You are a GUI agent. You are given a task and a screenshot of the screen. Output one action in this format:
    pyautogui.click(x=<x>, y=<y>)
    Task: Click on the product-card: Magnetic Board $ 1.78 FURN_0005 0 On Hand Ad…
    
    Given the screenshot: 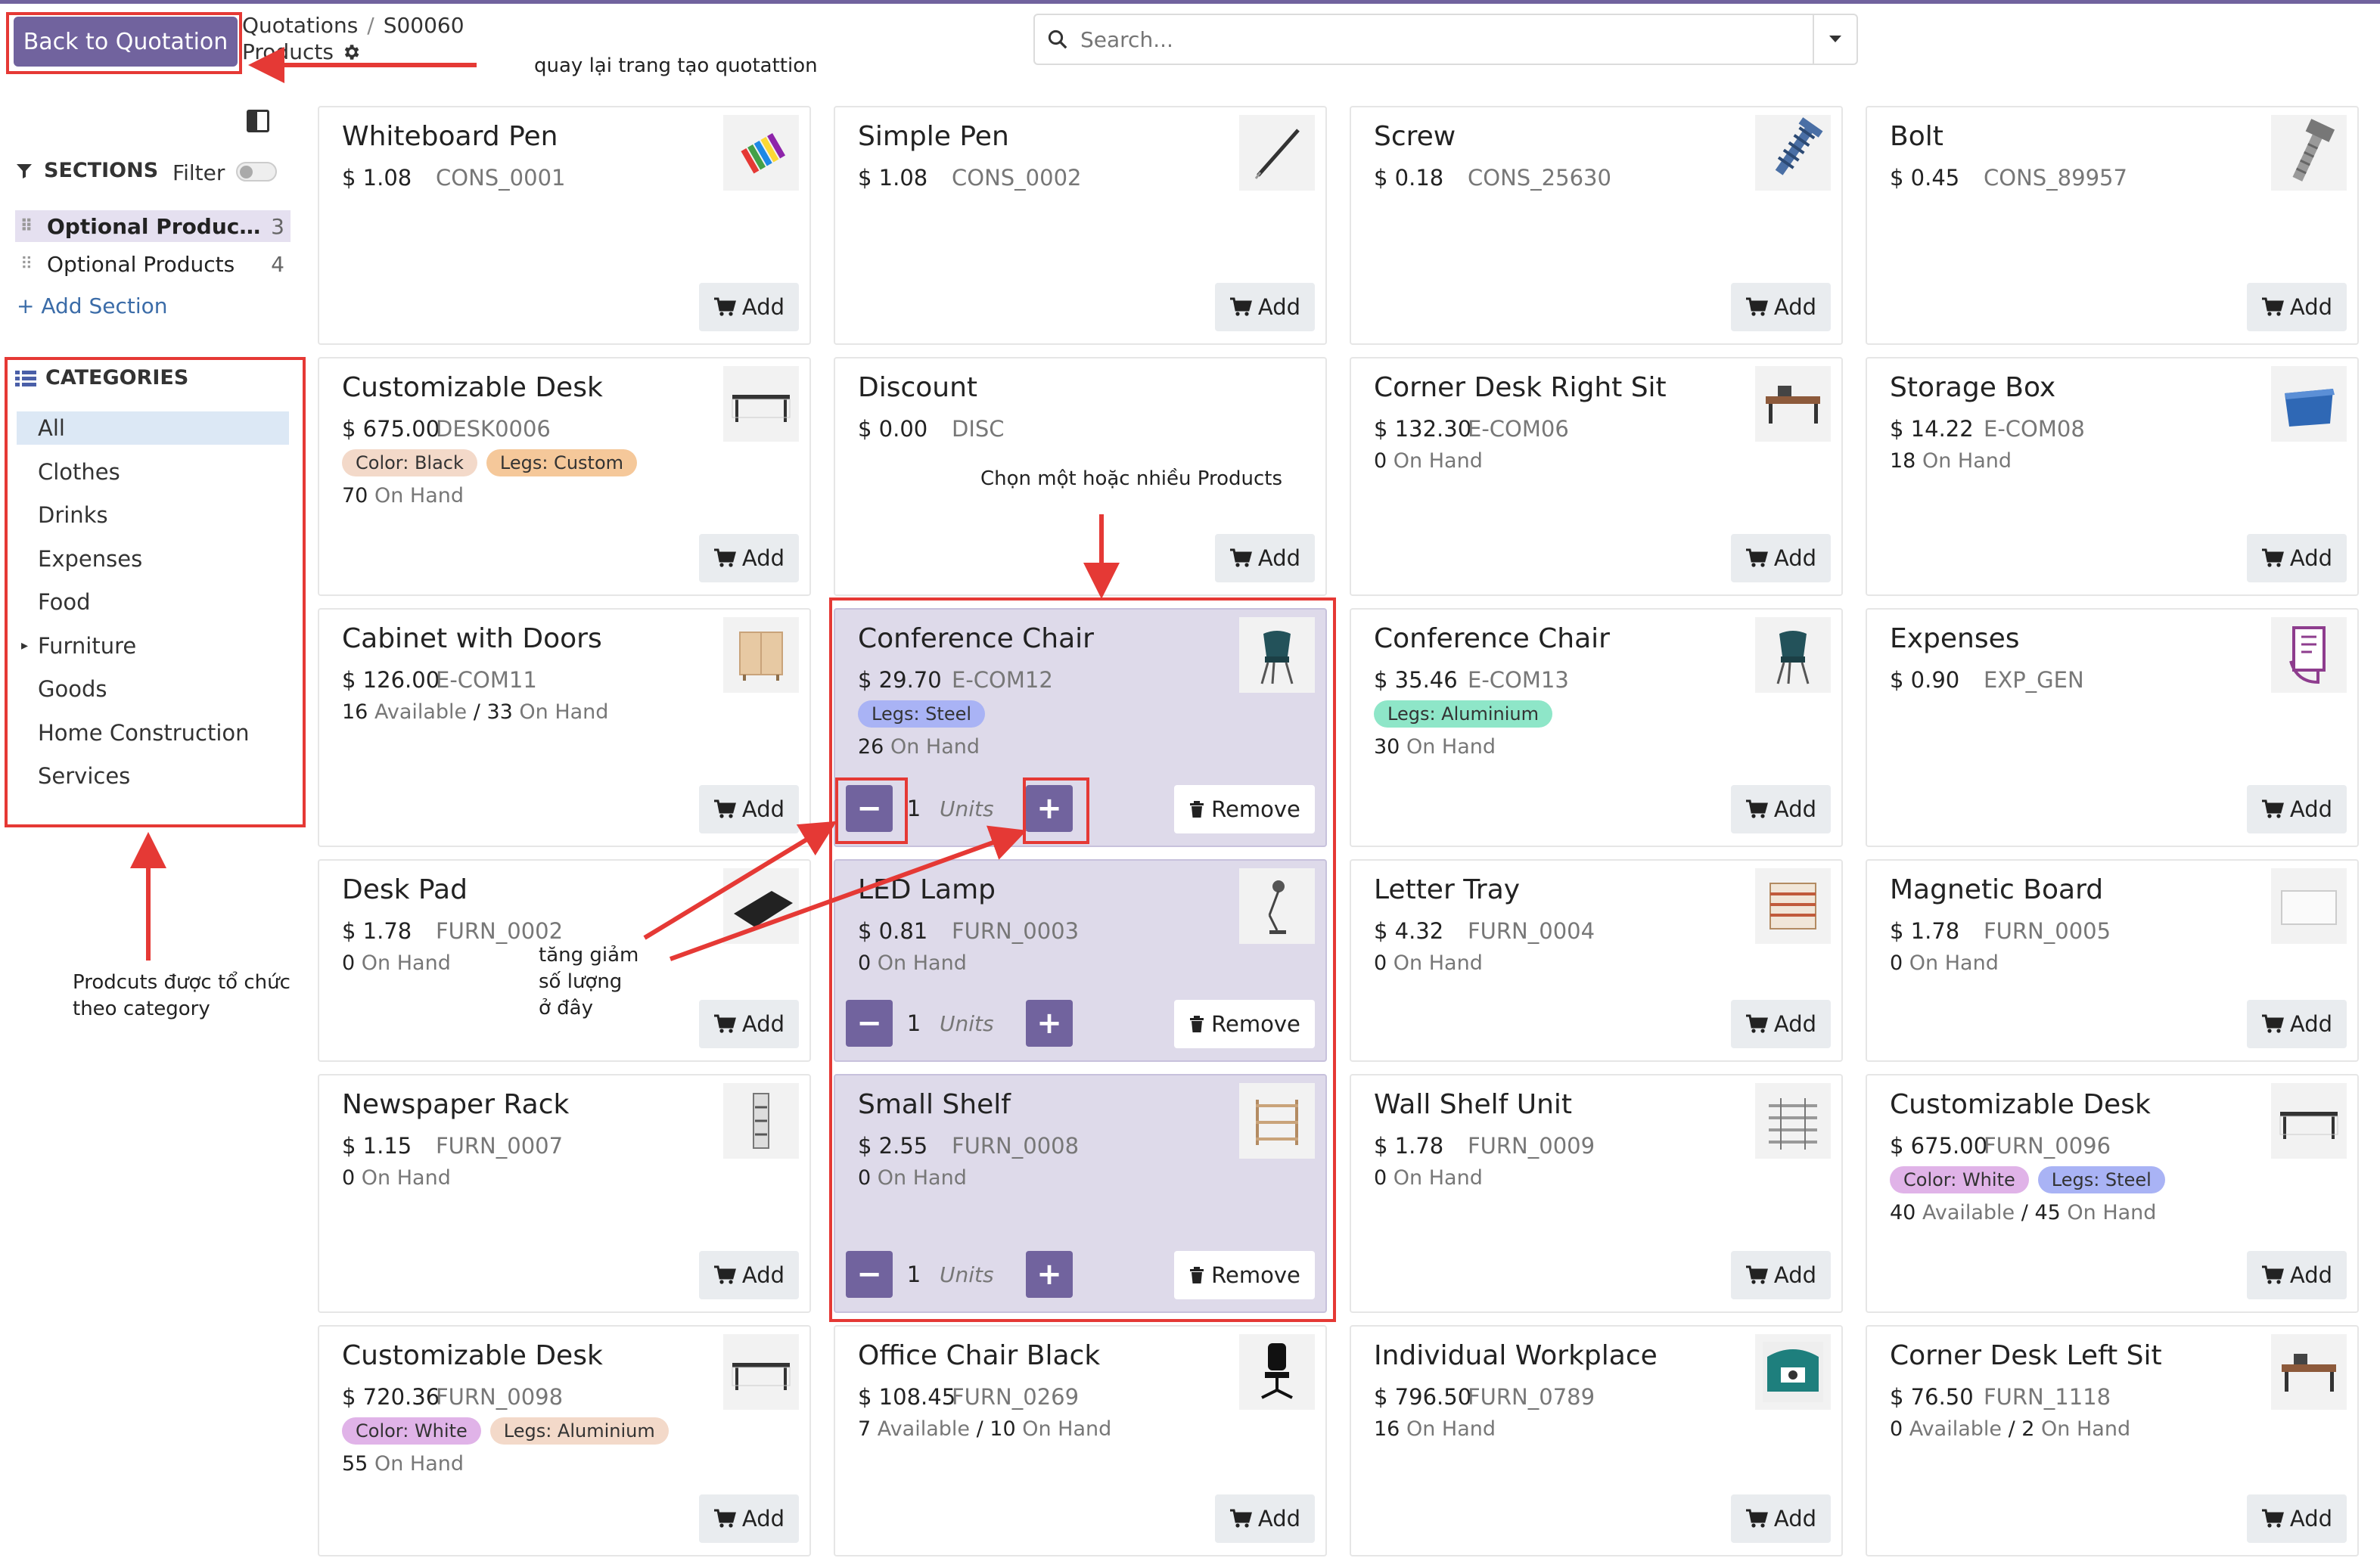 What is the action you would take?
    pyautogui.click(x=2112, y=960)
    